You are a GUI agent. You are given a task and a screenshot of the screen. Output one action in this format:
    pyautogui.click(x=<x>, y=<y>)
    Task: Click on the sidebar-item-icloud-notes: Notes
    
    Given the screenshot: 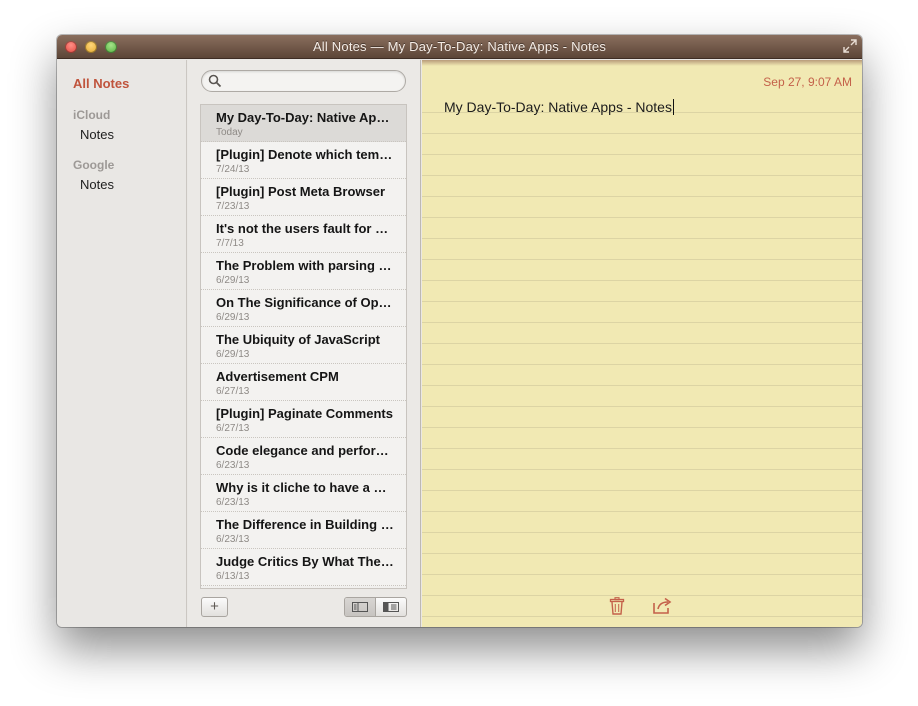 What is the action you would take?
    pyautogui.click(x=97, y=134)
    